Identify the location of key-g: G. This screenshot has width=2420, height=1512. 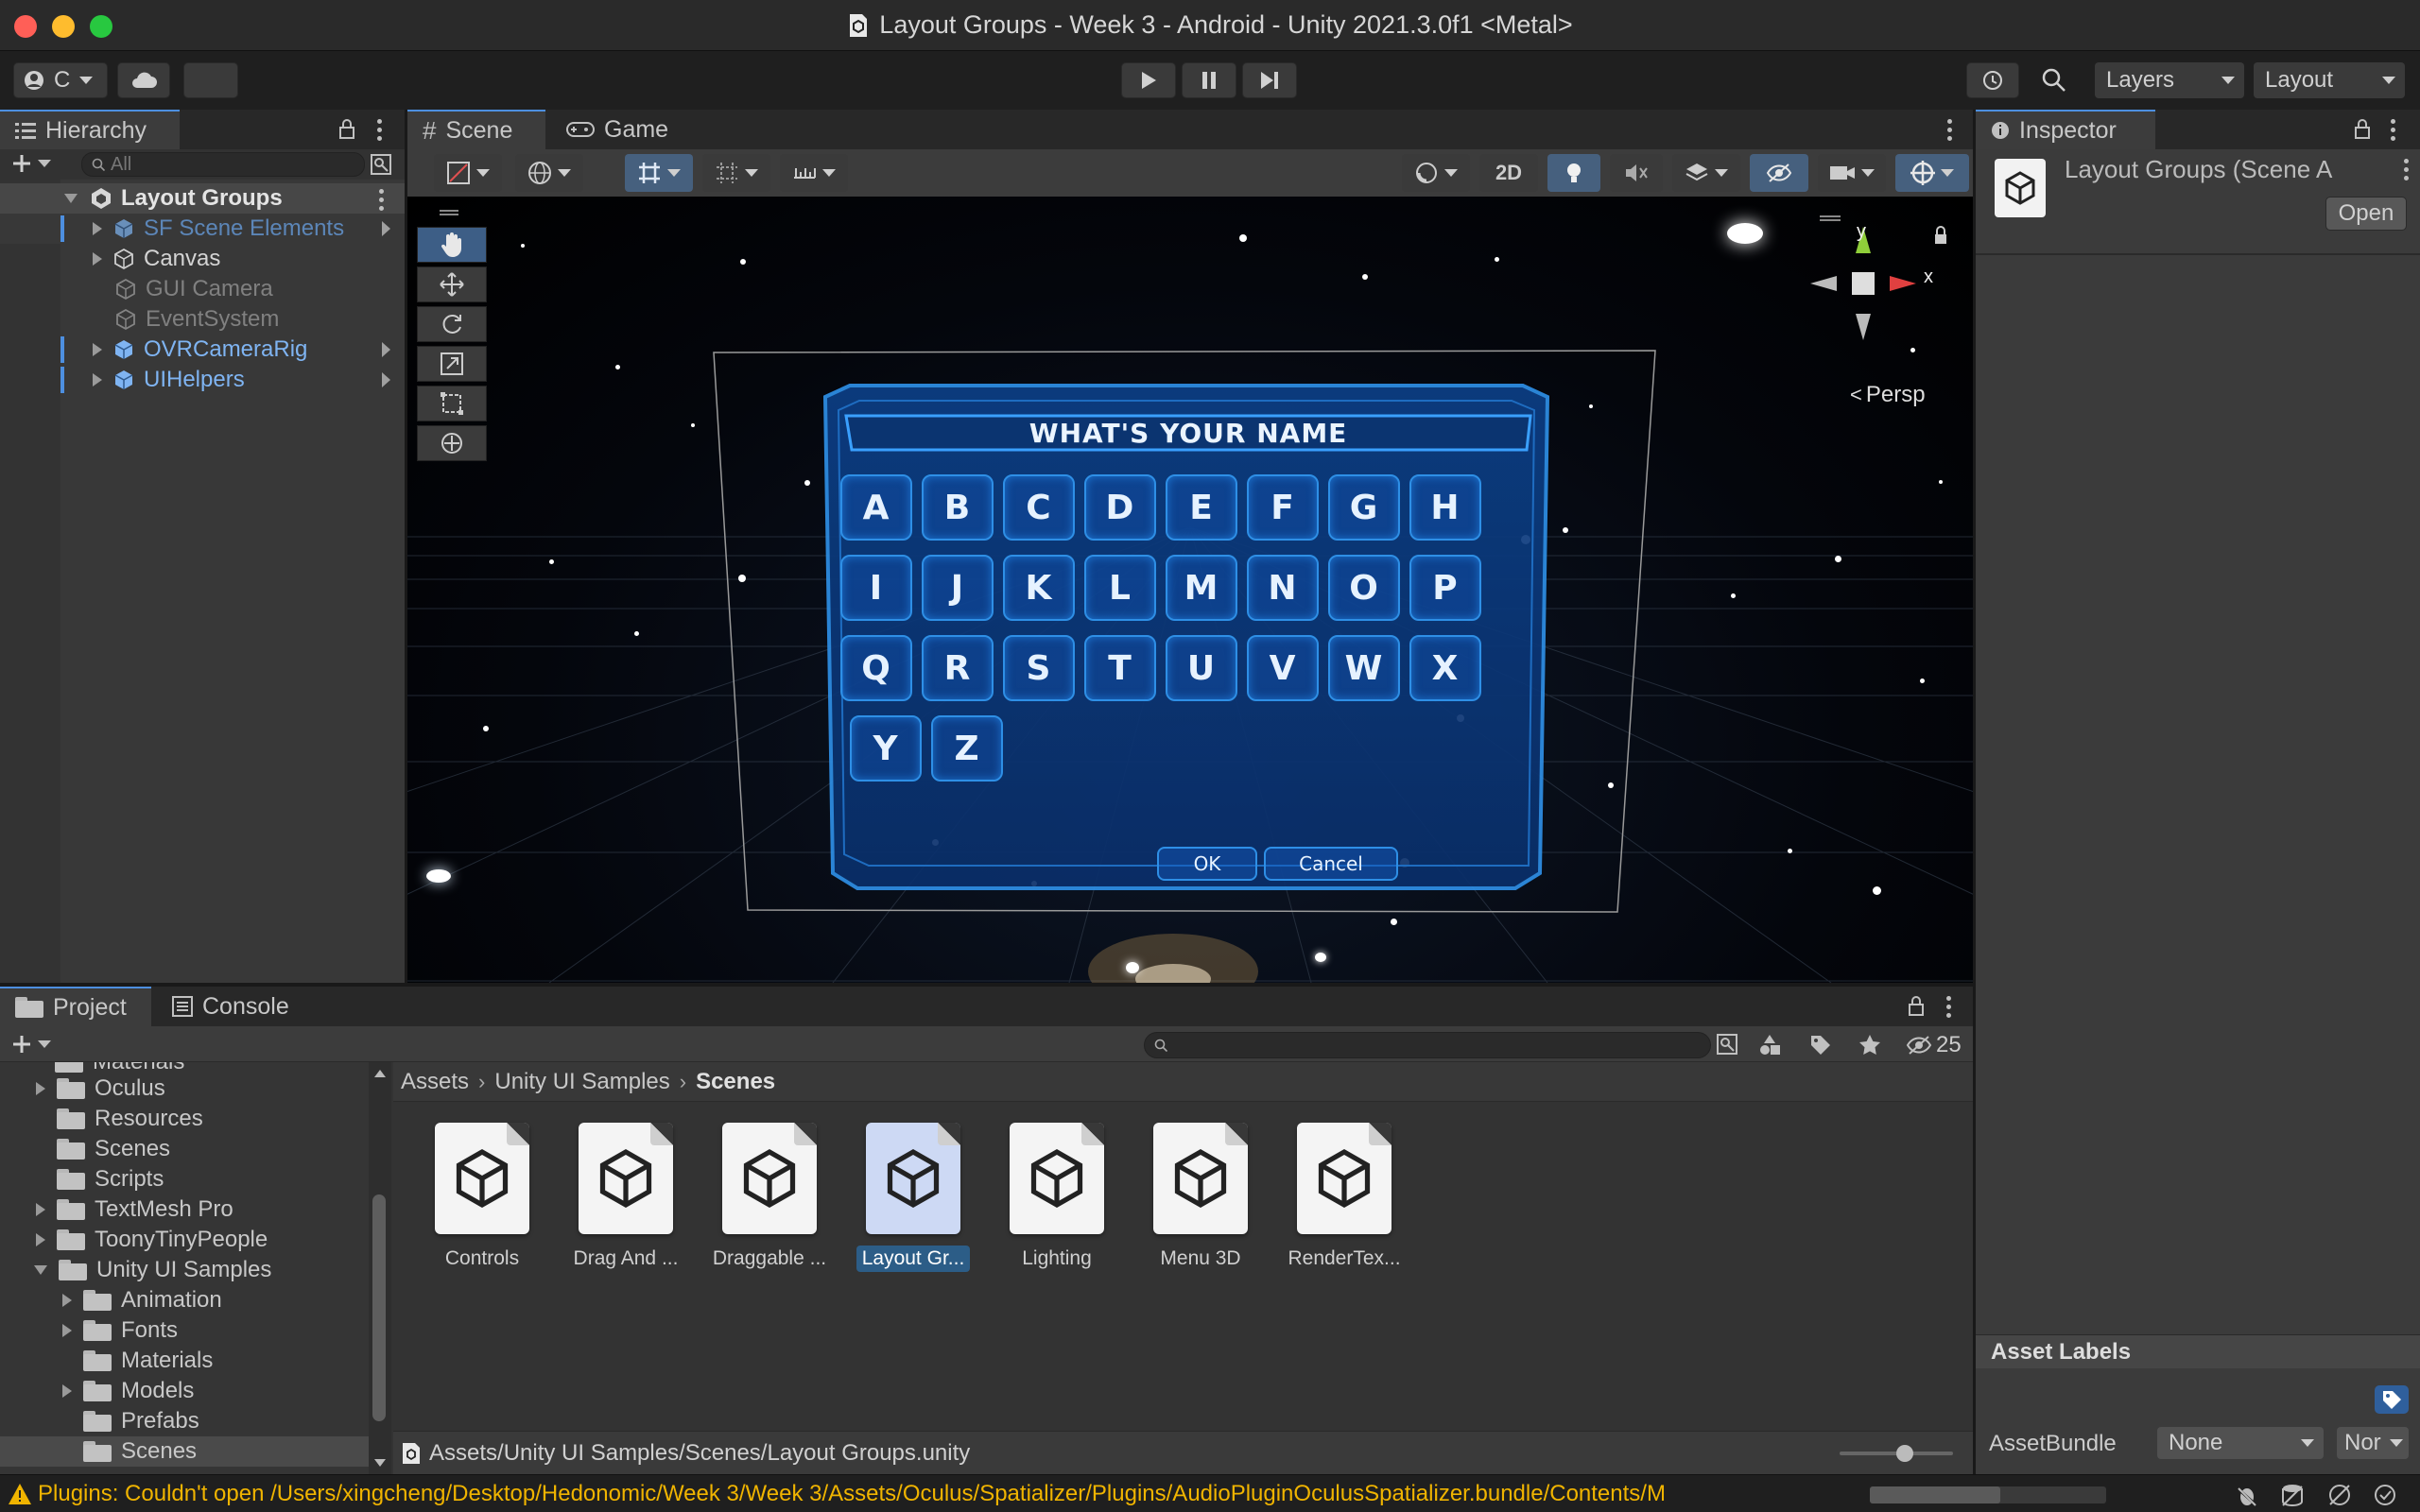
(1364, 507).